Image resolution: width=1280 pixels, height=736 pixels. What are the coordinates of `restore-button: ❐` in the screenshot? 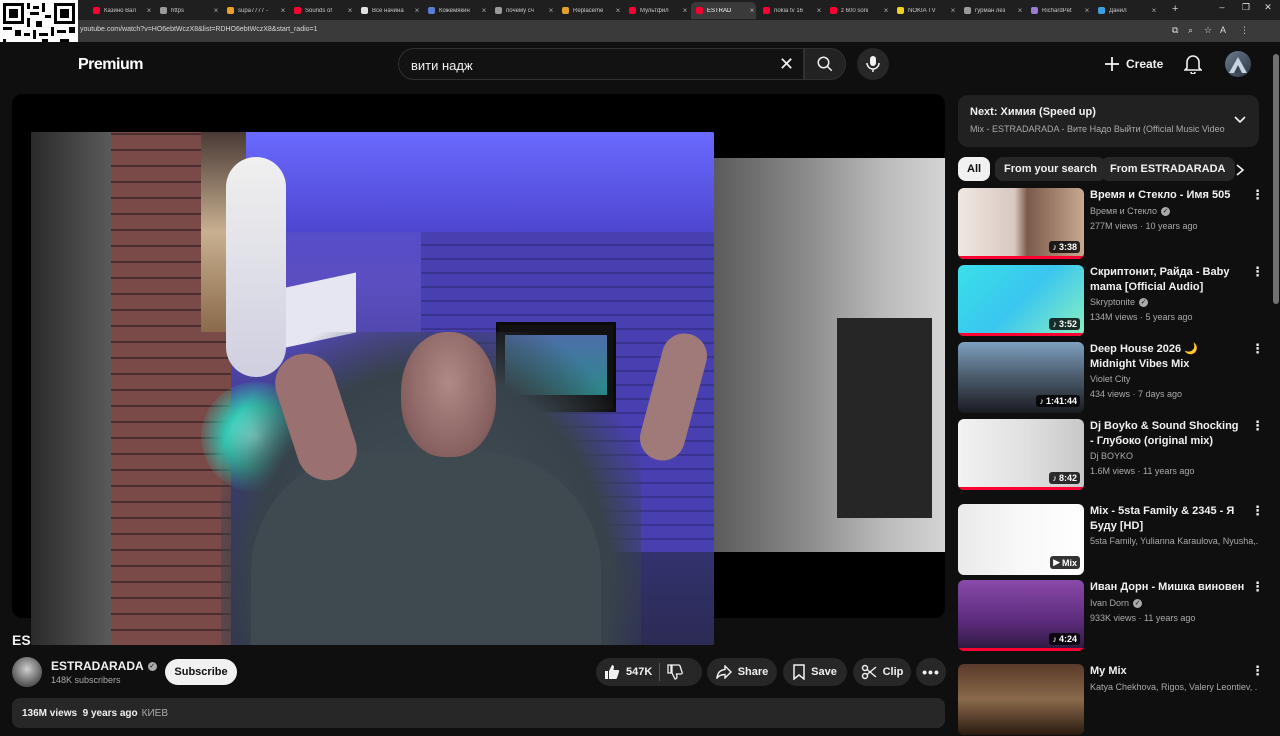 It's located at (1246, 7).